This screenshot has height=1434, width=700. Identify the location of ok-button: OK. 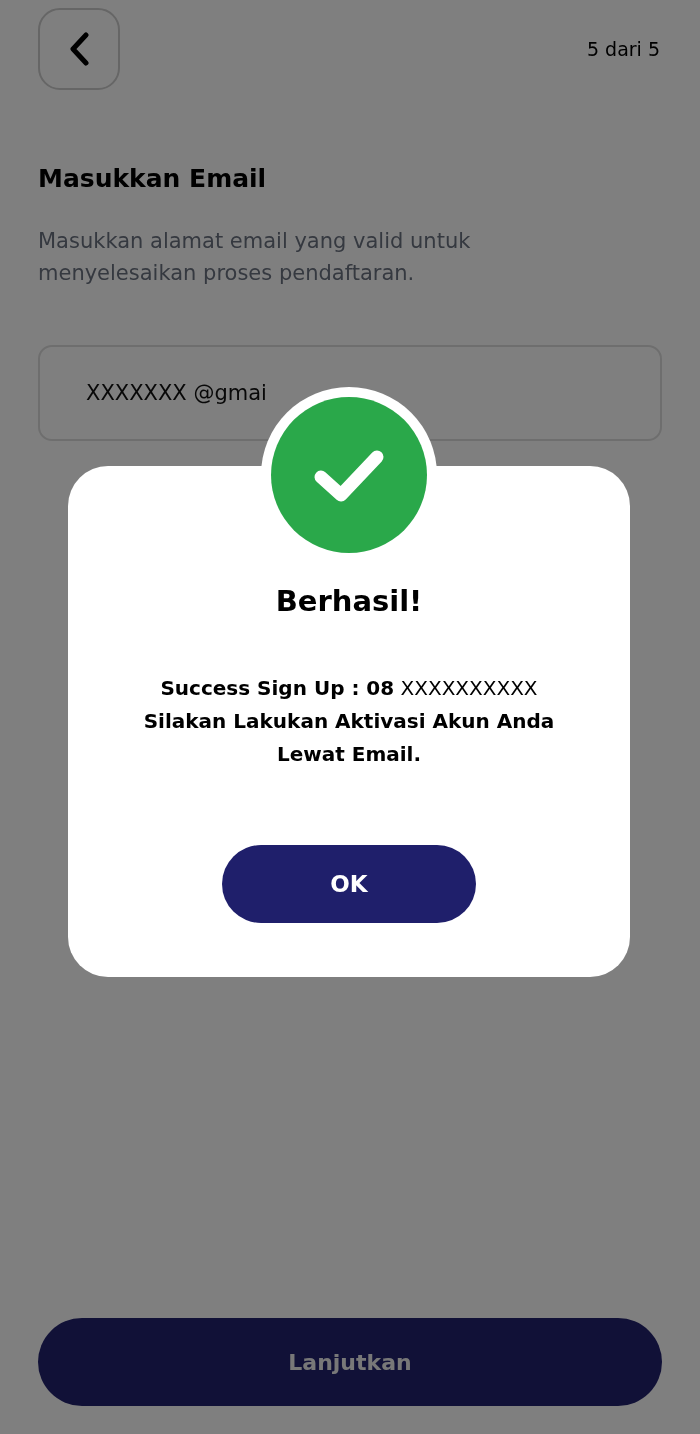
(349, 884).